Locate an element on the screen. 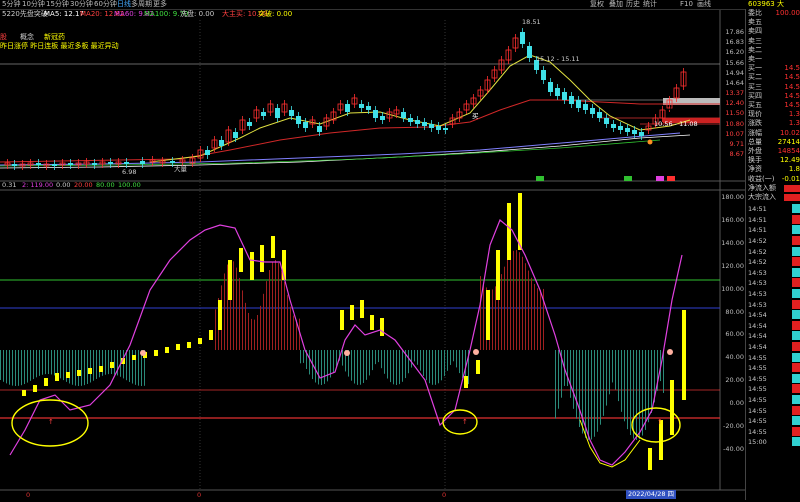 The height and width of the screenshot is (502, 800). quote-value: 1.8 is located at coordinates (794, 169).